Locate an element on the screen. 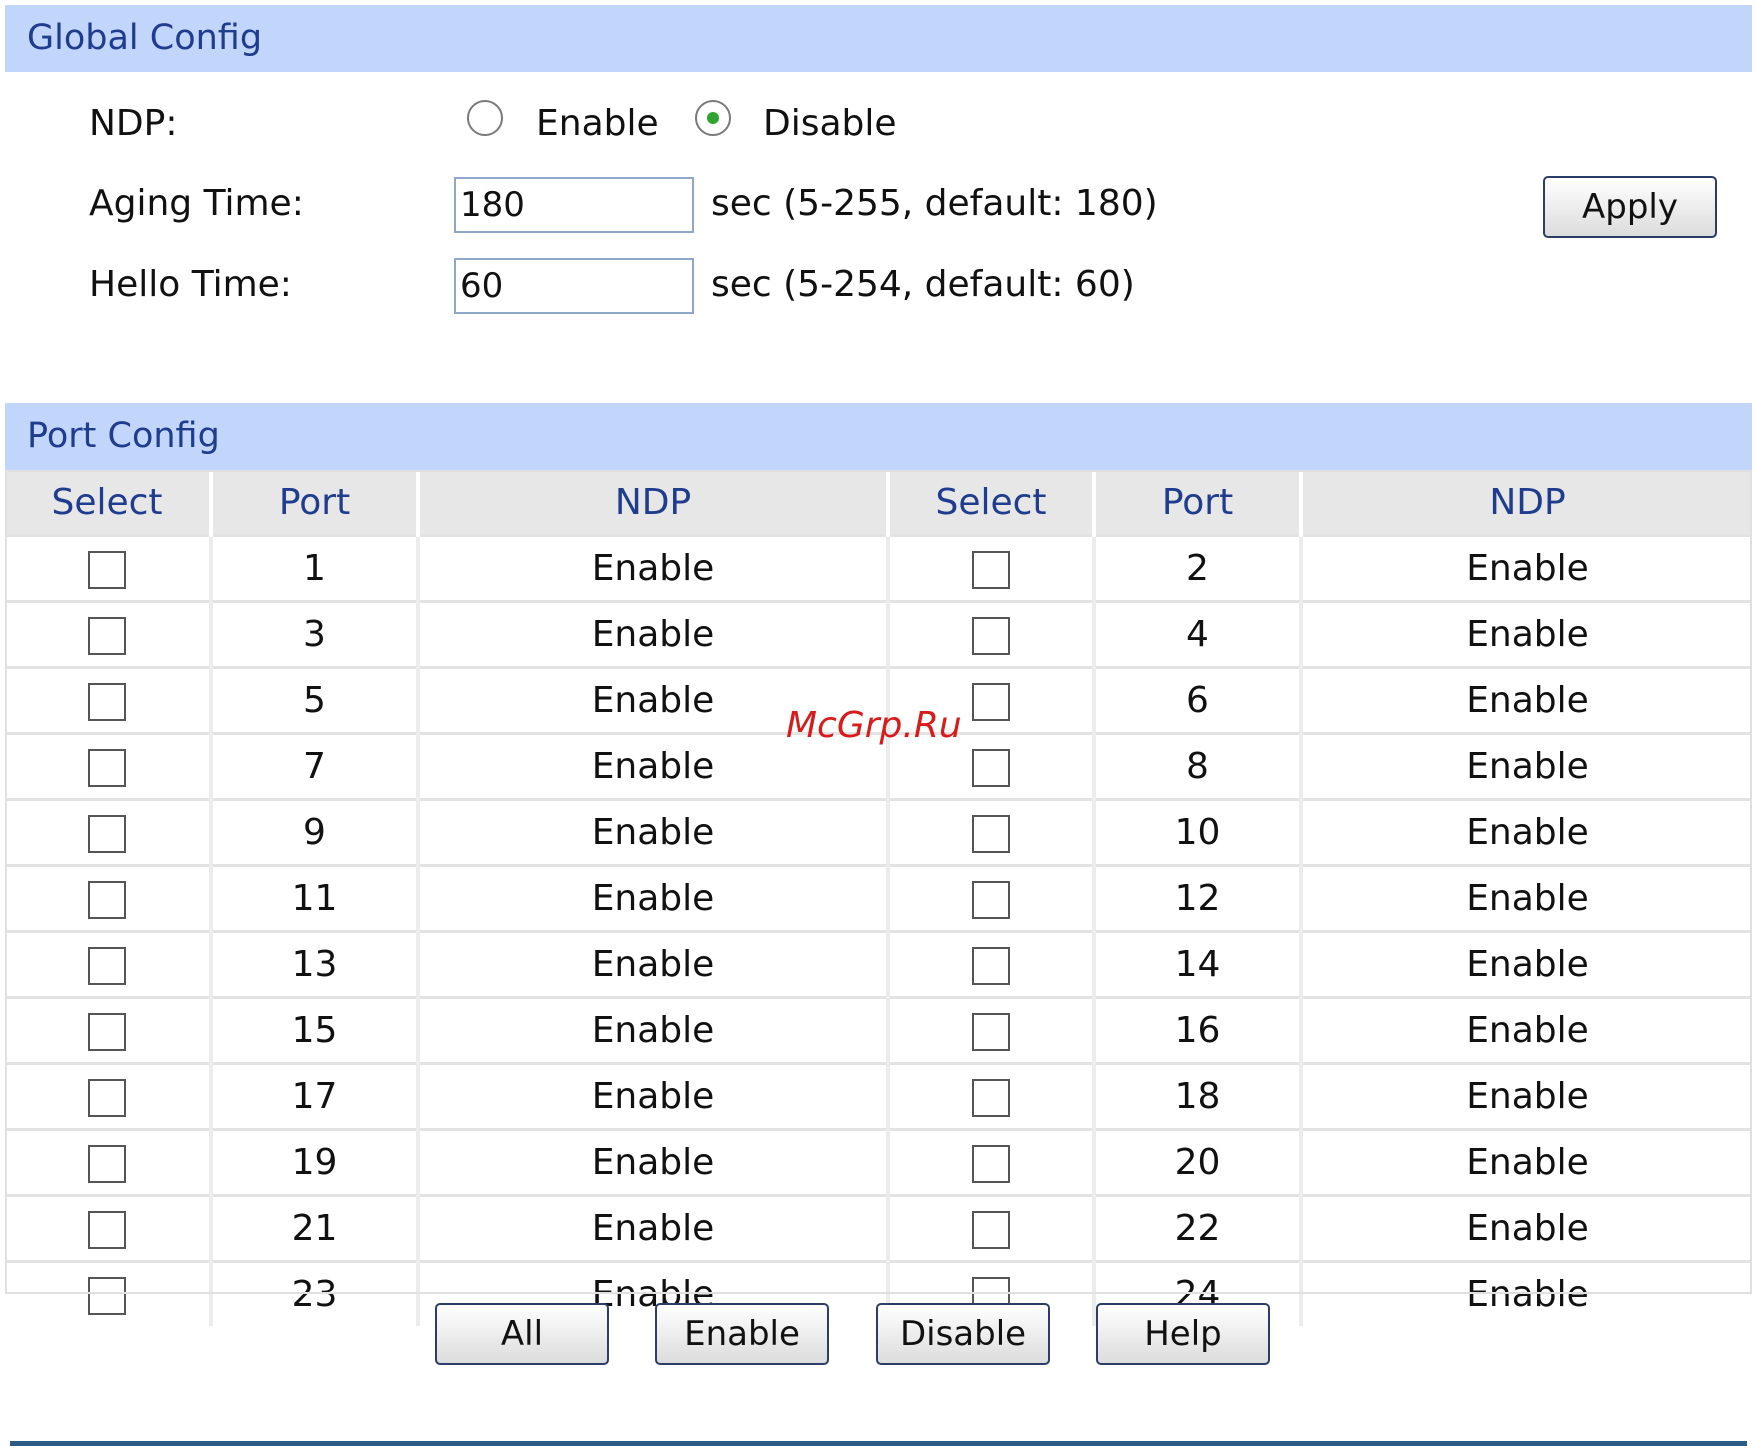 This screenshot has width=1756, height=1456. port-cell: 6 is located at coordinates (1198, 700).